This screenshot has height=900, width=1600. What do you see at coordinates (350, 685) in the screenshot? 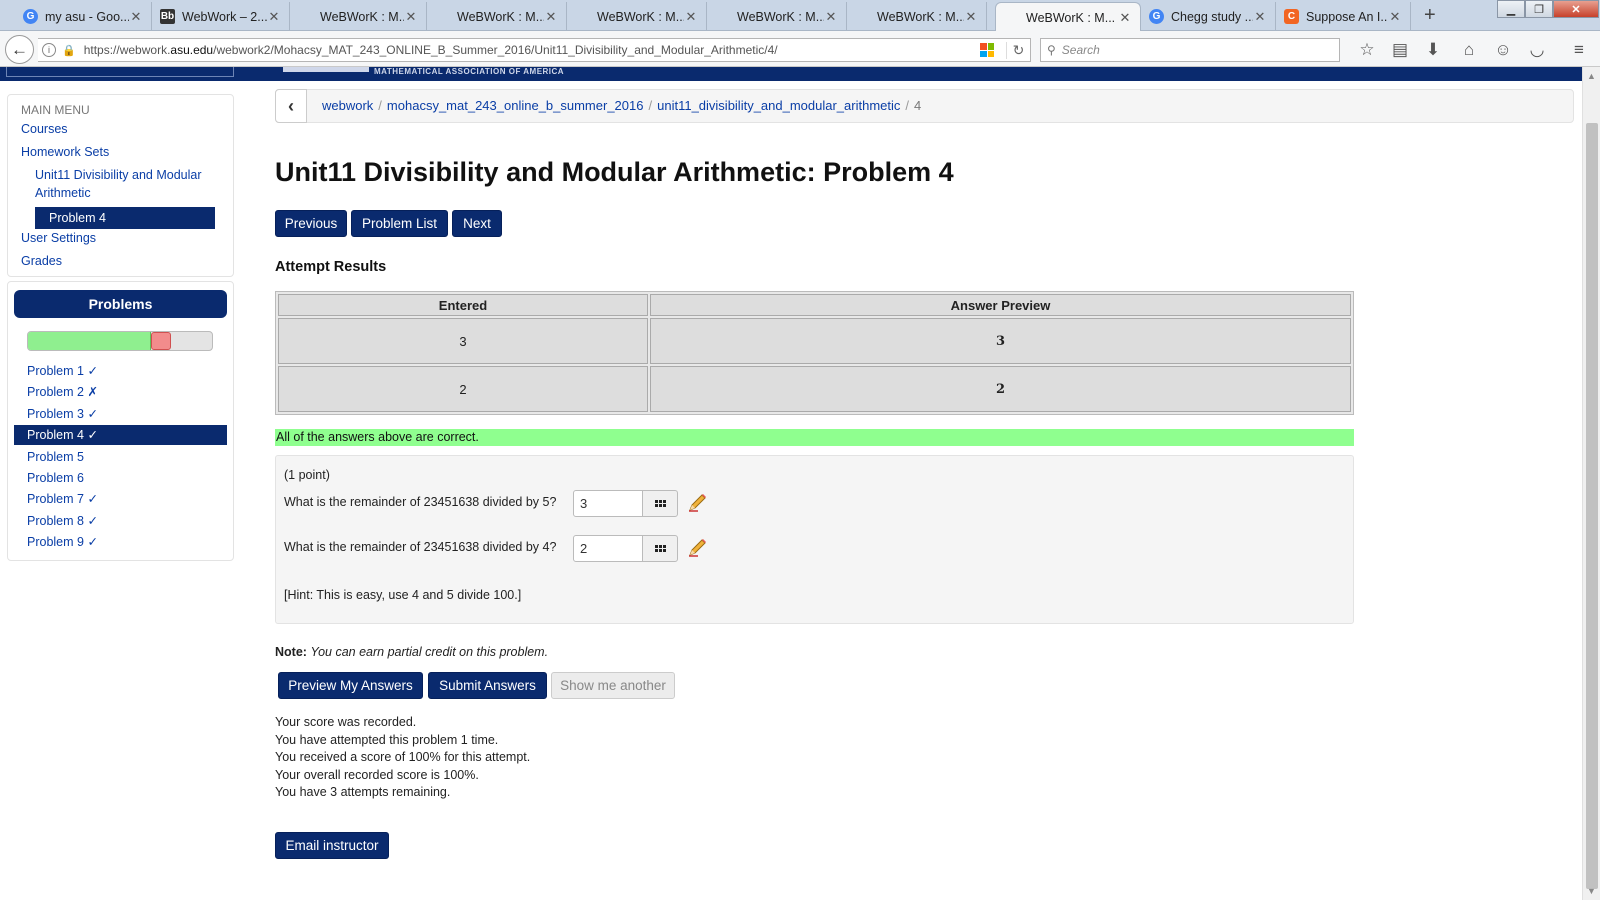
I see `preview-answers-button: Preview My Answers` at bounding box center [350, 685].